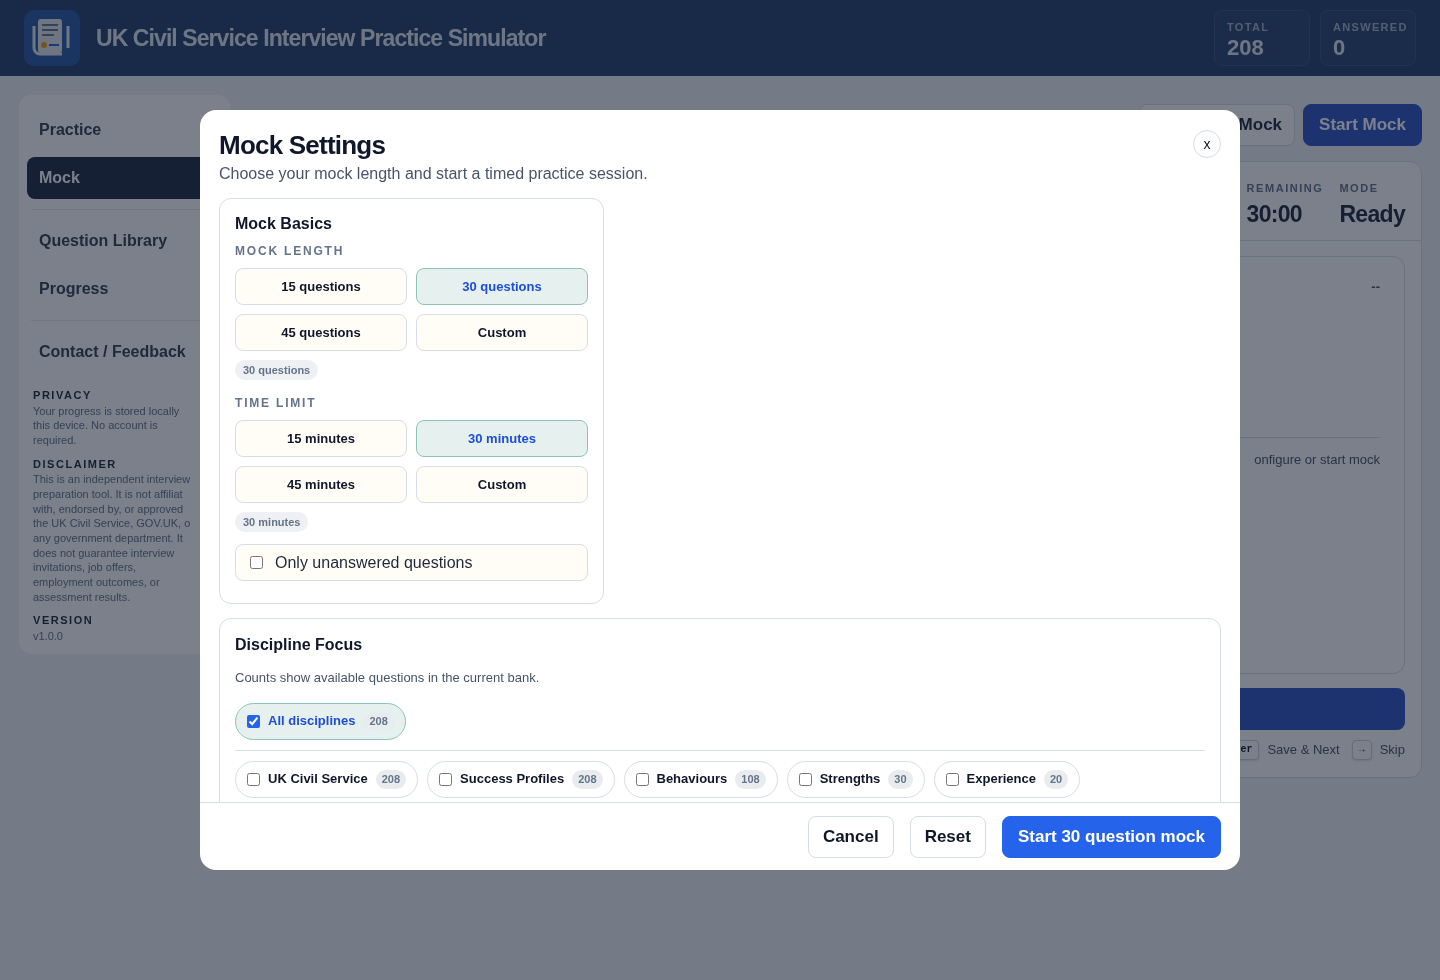 The image size is (1440, 980). I want to click on shortcut-label: Skip, so click(1392, 750).